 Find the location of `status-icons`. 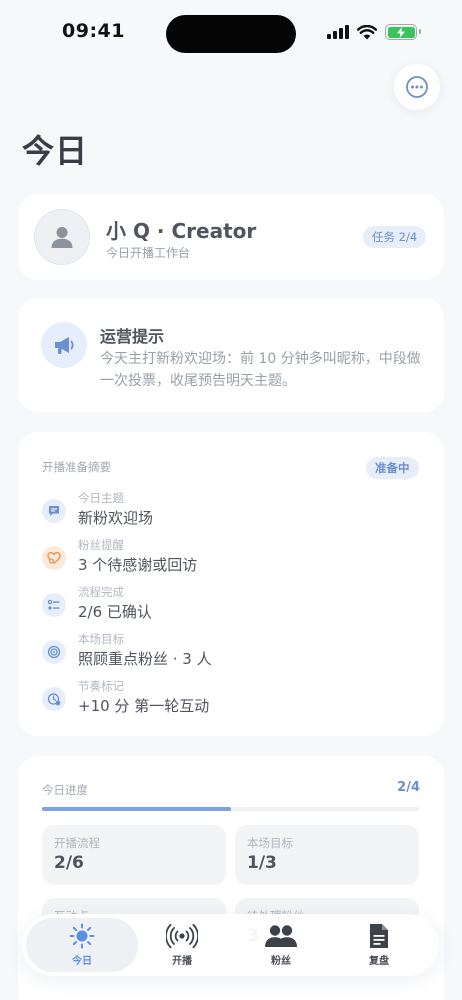

status-icons is located at coordinates (374, 32).